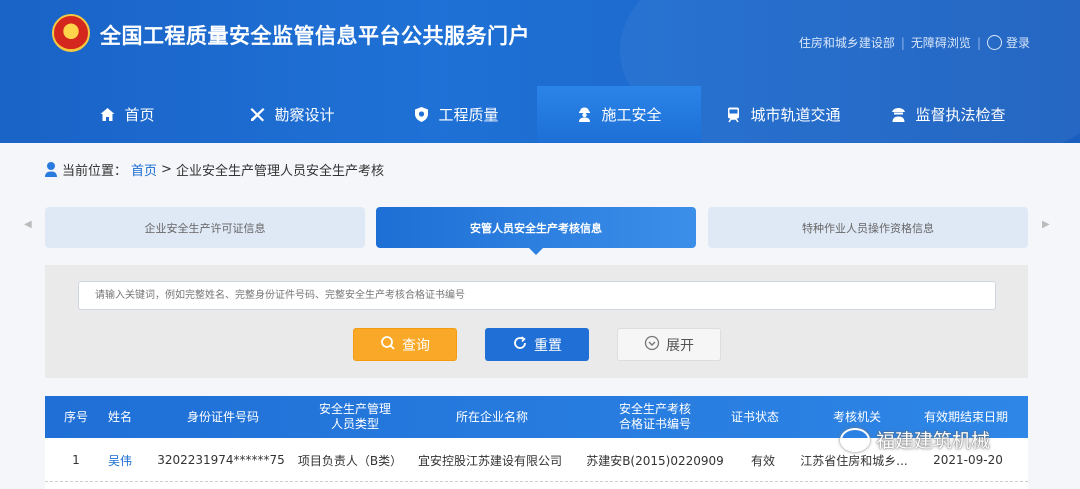 This screenshot has width=1080, height=489. Describe the element at coordinates (139, 115) in the screenshot. I see `nav-label: 首页` at that location.